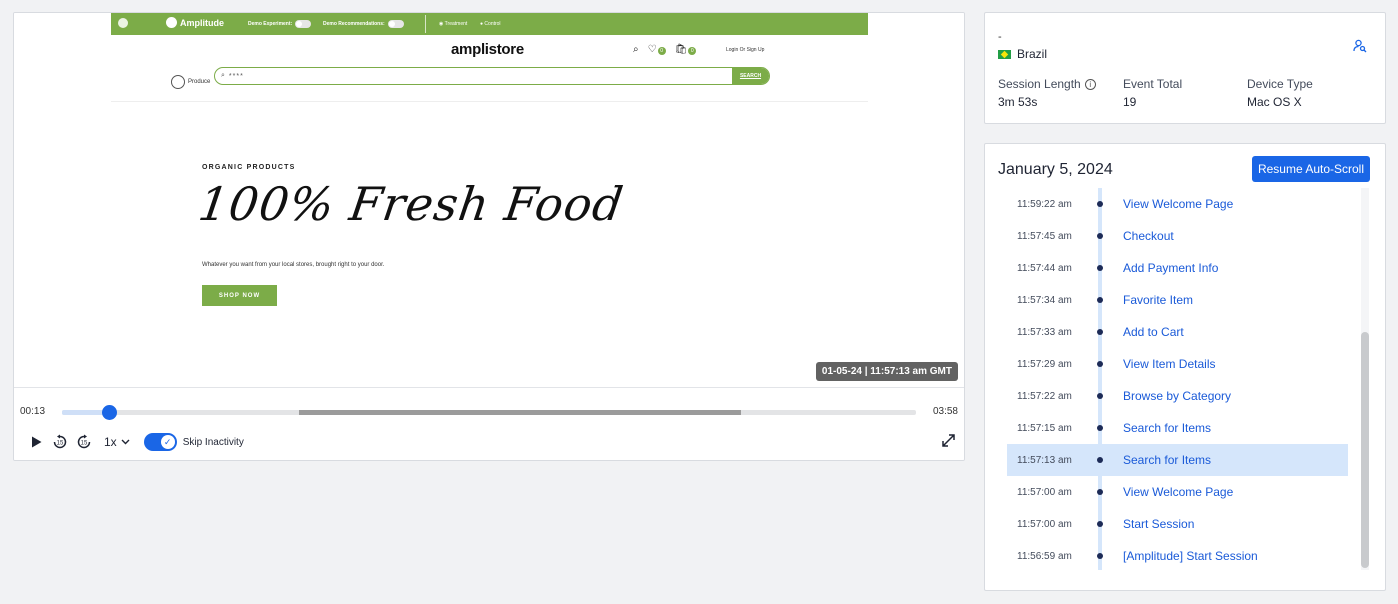  What do you see at coordinates (236, 76) in the screenshot?
I see `site-search-value: ****` at bounding box center [236, 76].